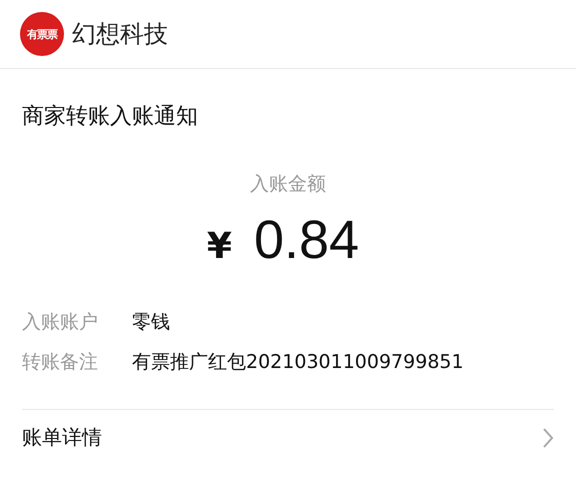  I want to click on field-value: 有票推广红包202103011009799851, so click(298, 362).